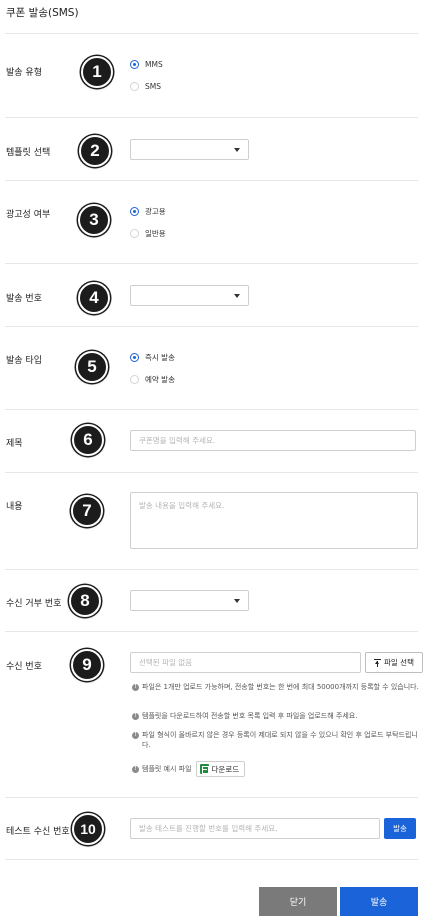 Image resolution: width=426 pixels, height=918 pixels. What do you see at coordinates (34, 604) in the screenshot?
I see `reject-number-label: 수신 거부 번호` at bounding box center [34, 604].